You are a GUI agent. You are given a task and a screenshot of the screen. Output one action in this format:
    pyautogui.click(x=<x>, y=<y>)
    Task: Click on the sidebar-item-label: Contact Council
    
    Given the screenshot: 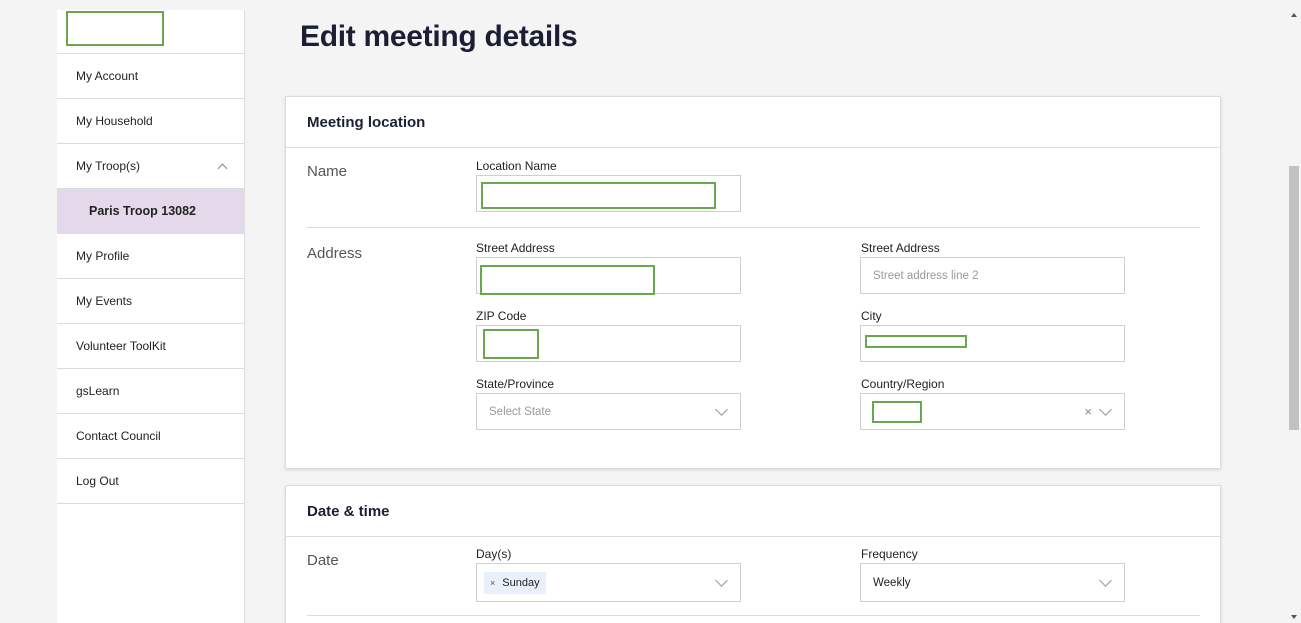 What is the action you would take?
    pyautogui.click(x=118, y=436)
    